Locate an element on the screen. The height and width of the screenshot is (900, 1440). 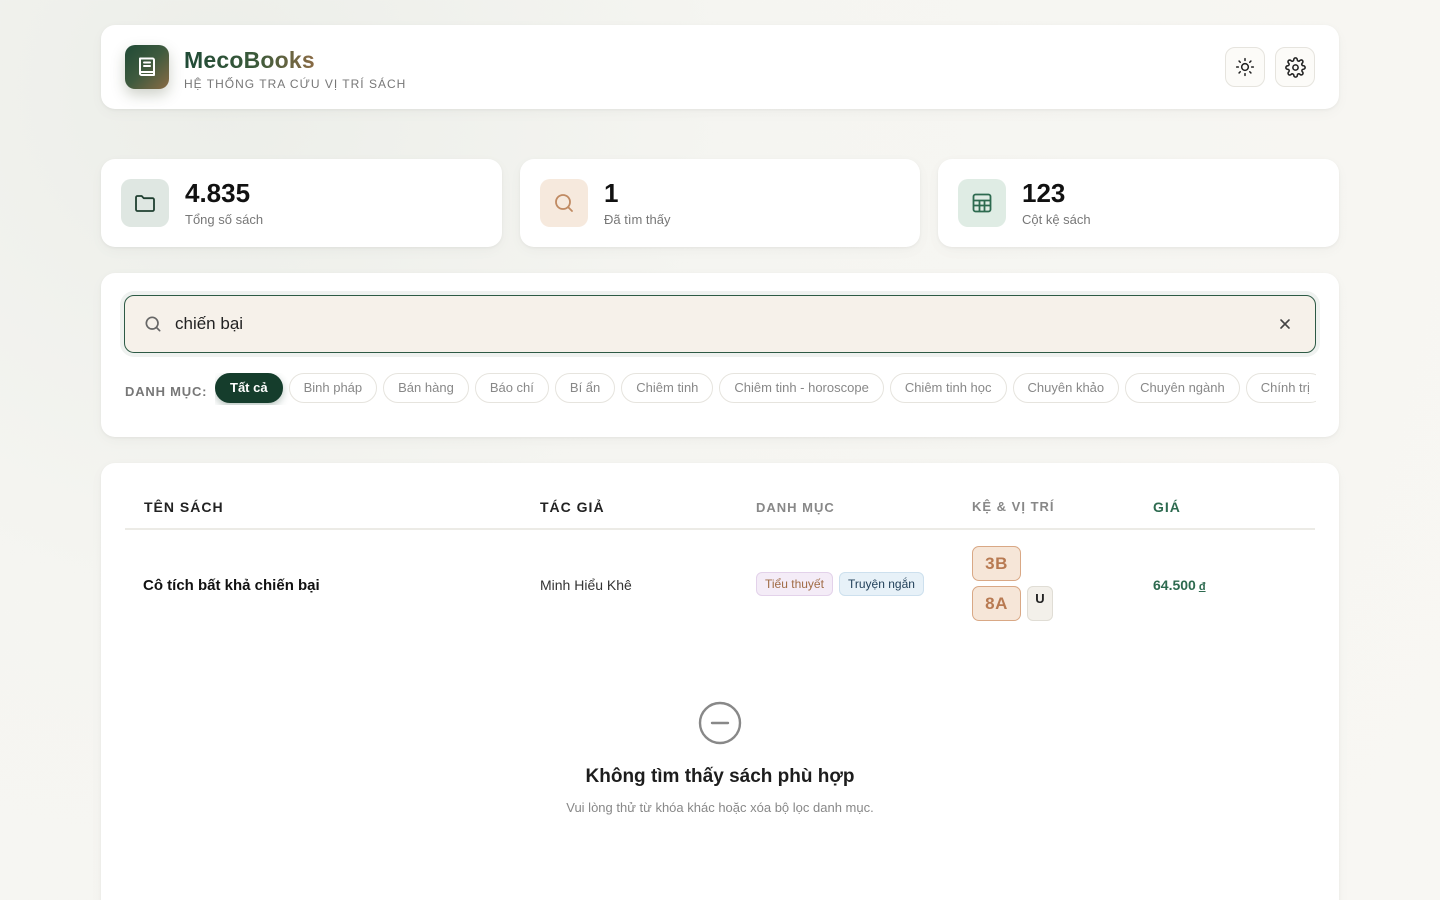
position-badge: U is located at coordinates (1040, 603).